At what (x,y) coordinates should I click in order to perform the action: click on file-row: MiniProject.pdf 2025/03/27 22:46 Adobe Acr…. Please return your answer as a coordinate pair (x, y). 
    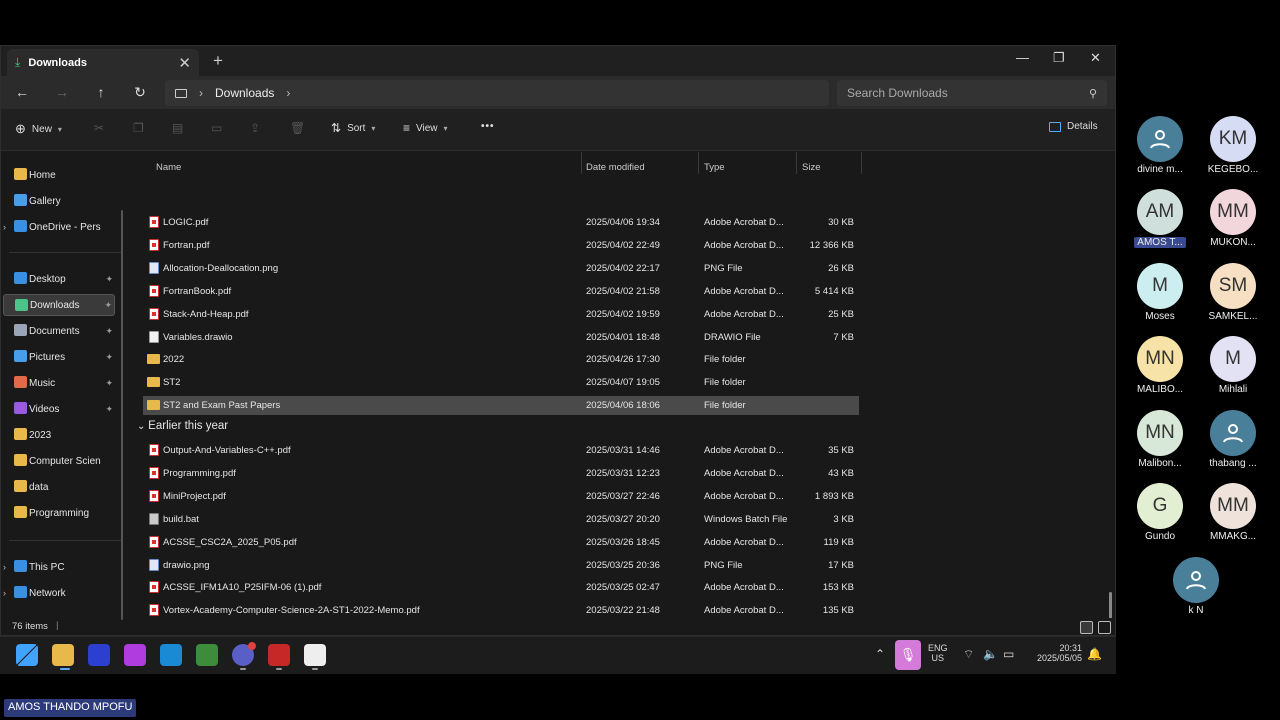
    Looking at the image, I should click on (501, 496).